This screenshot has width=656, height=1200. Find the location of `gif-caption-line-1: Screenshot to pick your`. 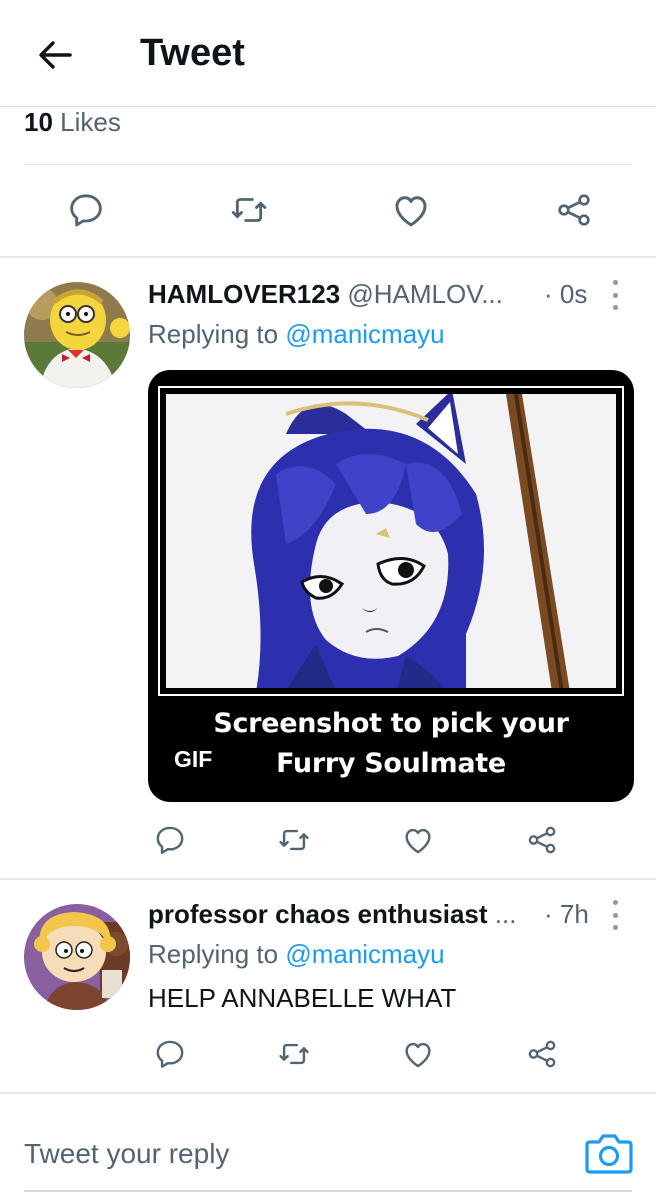

gif-caption-line-1: Screenshot to pick your is located at coordinates (391, 723).